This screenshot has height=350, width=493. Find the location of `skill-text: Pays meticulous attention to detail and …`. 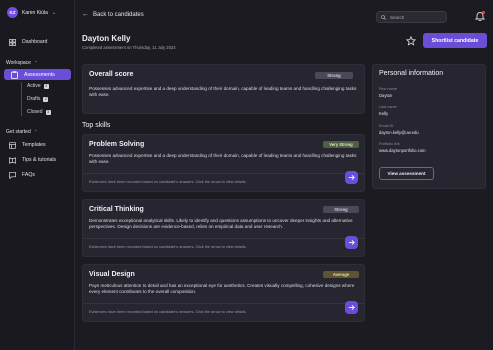

skill-text: Pays meticulous attention to detail and … is located at coordinates (222, 288).